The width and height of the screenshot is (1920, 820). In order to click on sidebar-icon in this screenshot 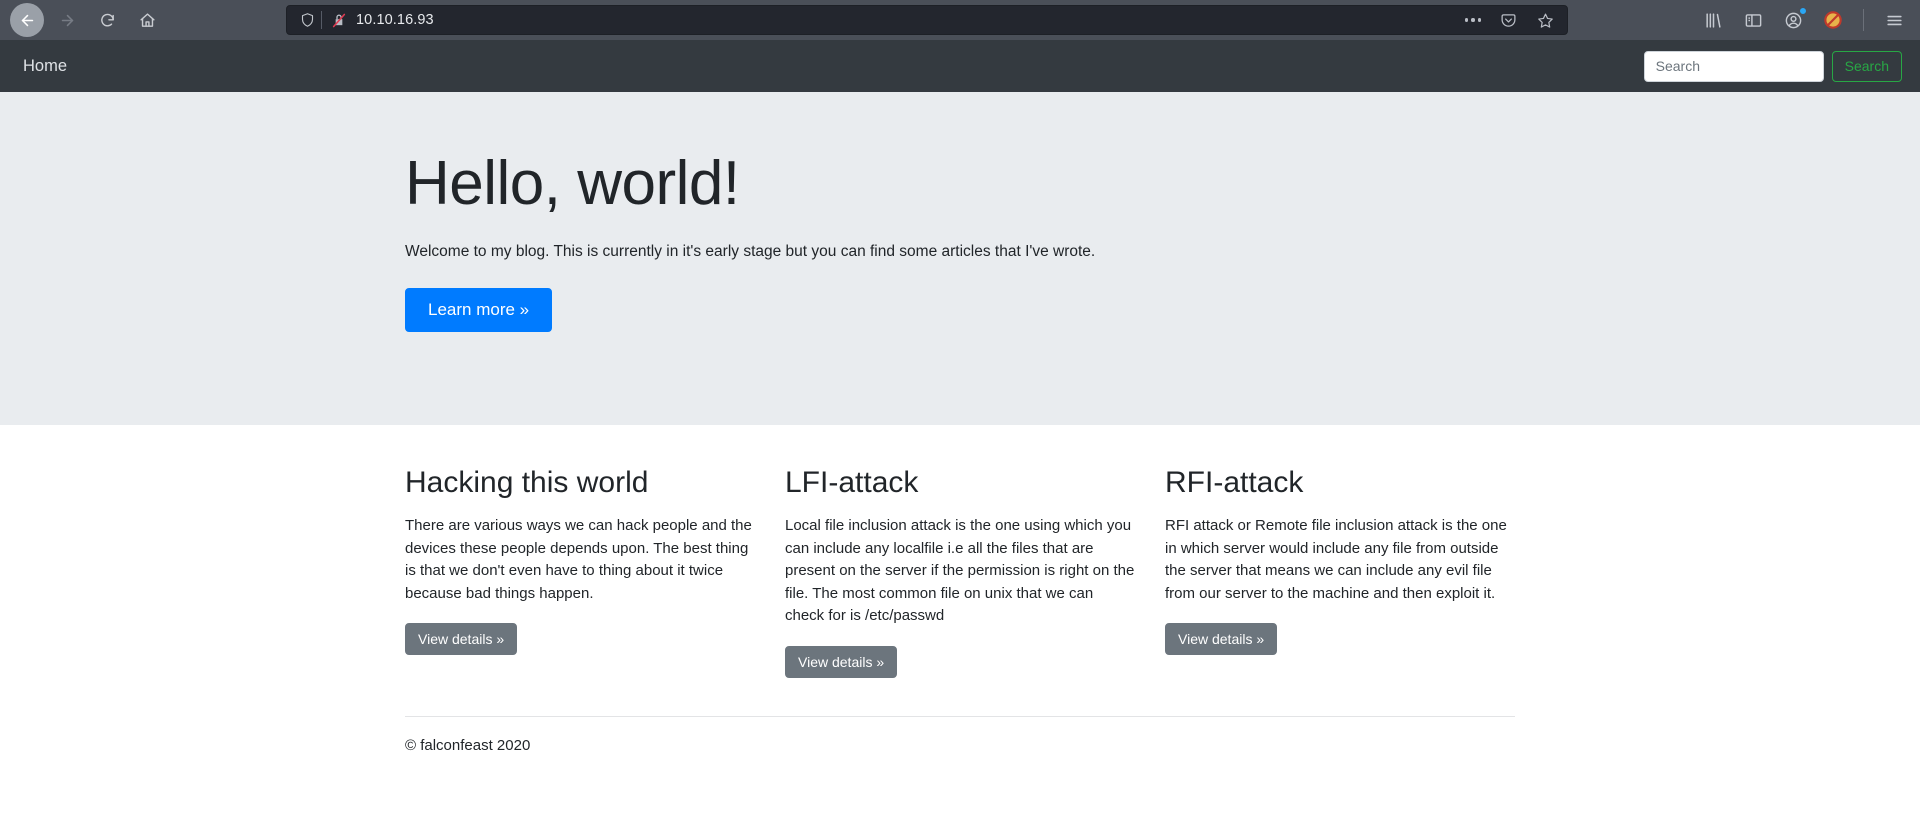, I will do `click(1753, 20)`.